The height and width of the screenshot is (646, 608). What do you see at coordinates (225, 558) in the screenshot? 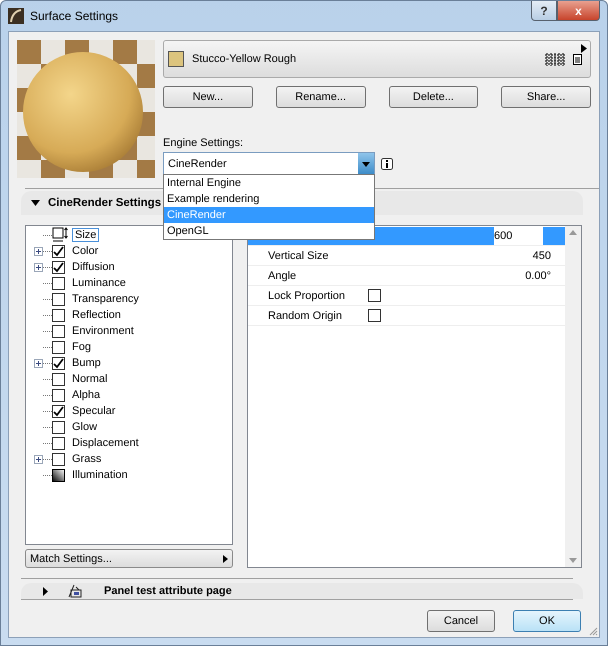
I see `submenu-arrow-icon` at bounding box center [225, 558].